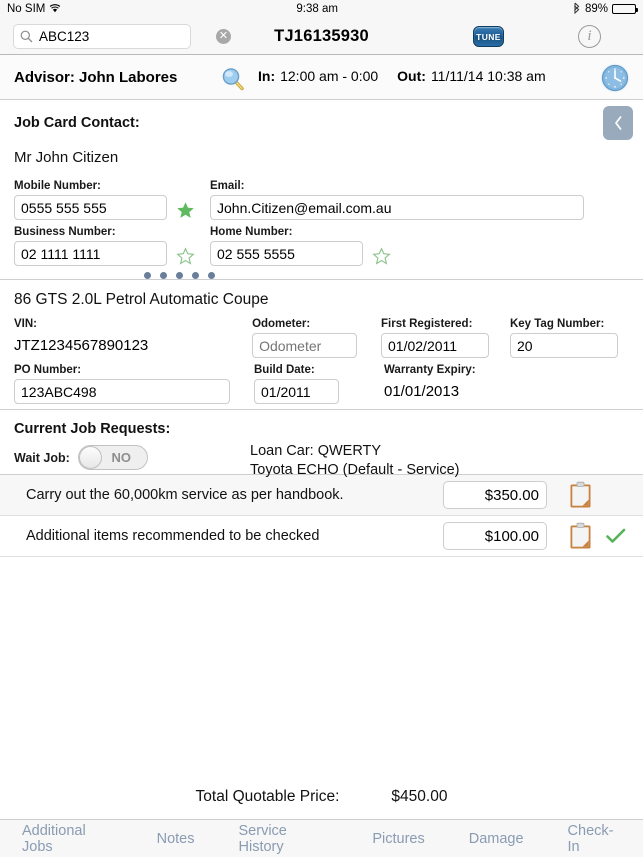 The height and width of the screenshot is (857, 643). What do you see at coordinates (185, 210) in the screenshot?
I see `star-filled-icon` at bounding box center [185, 210].